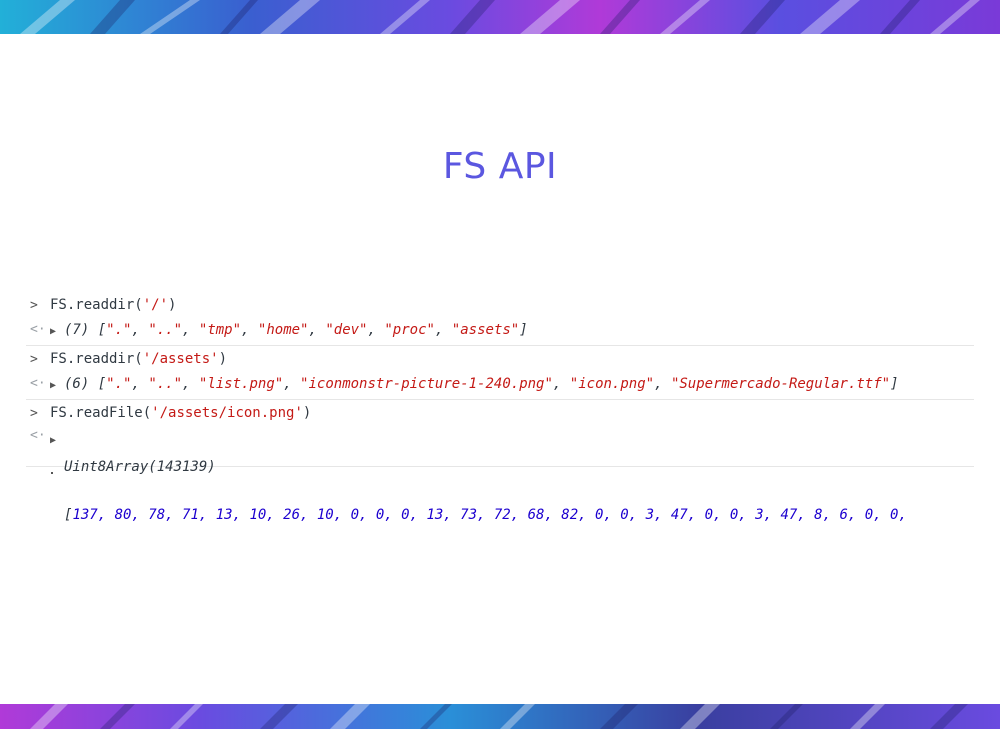  I want to click on code-string: '/assets', so click(180, 359).